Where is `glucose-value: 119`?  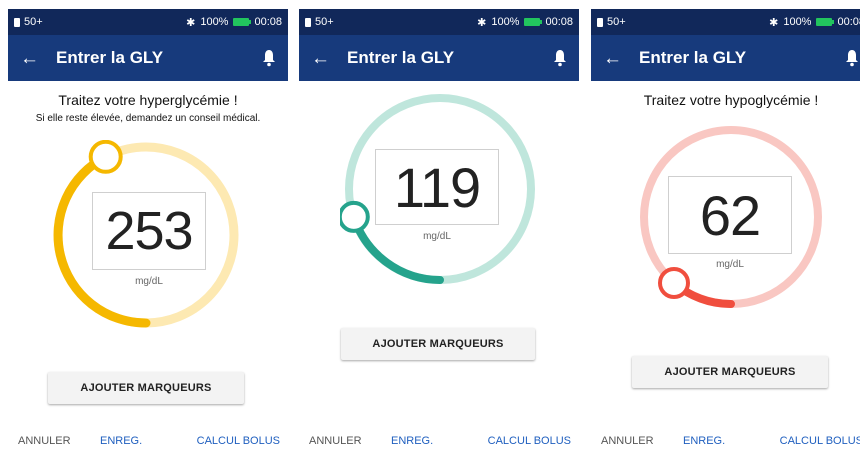
glucose-value: 119 is located at coordinates (437, 187).